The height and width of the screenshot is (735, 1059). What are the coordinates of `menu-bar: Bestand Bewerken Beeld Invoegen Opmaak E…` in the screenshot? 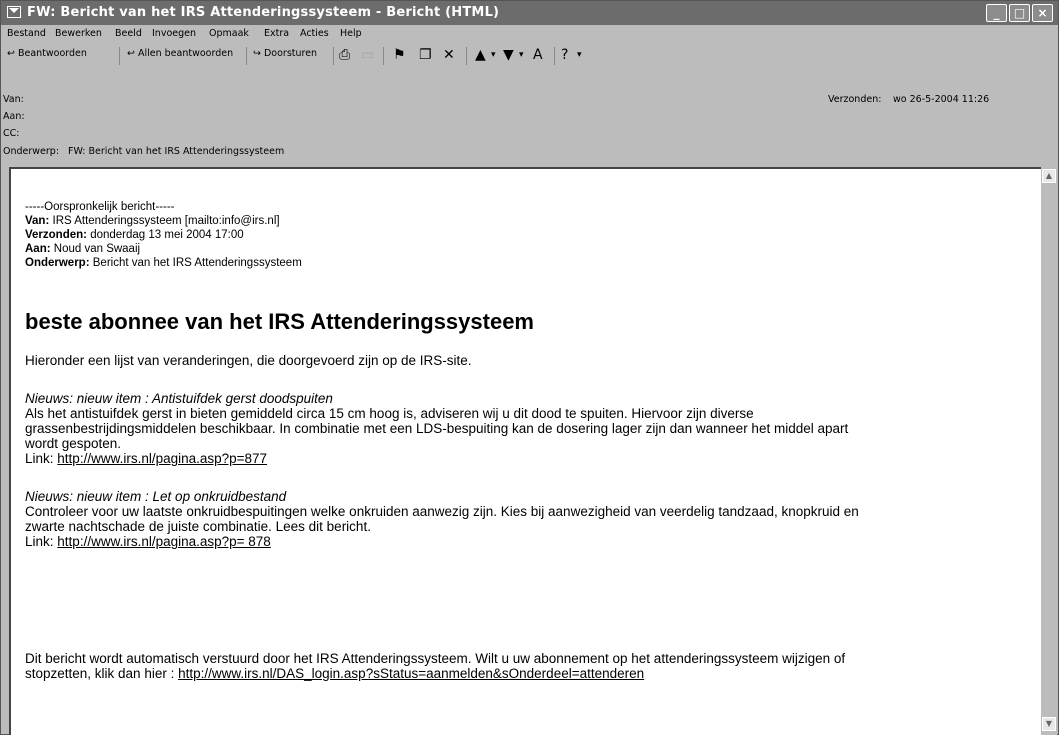 It's located at (529, 34).